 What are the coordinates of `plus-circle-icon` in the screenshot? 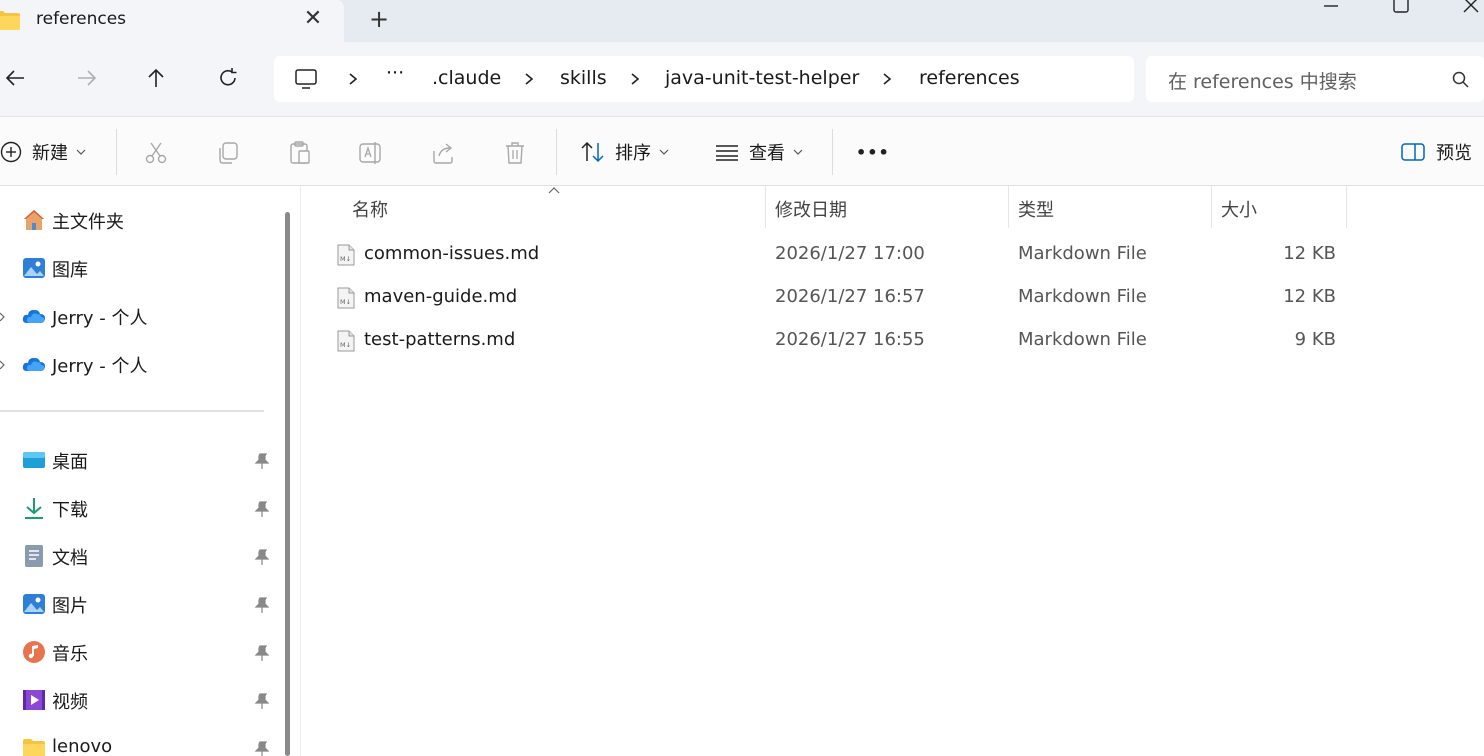 It's located at (11, 152).